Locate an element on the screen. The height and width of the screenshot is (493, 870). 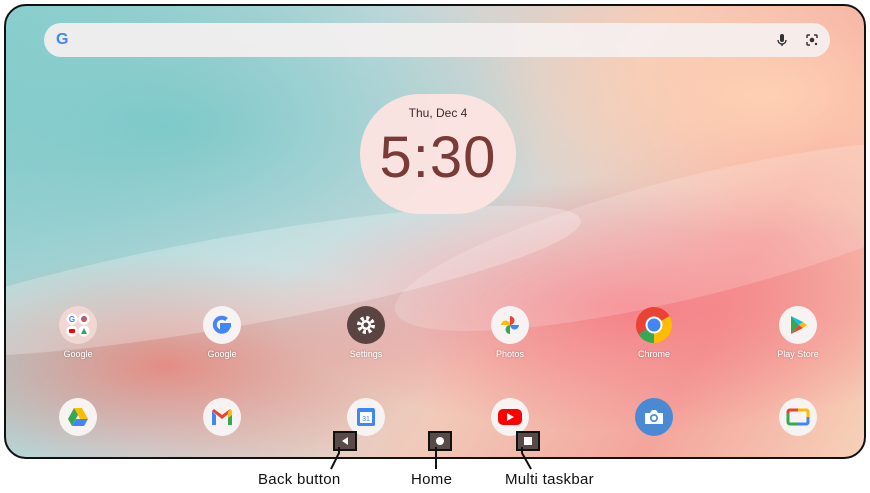
svg-text: 31 is located at coordinates (366, 419).